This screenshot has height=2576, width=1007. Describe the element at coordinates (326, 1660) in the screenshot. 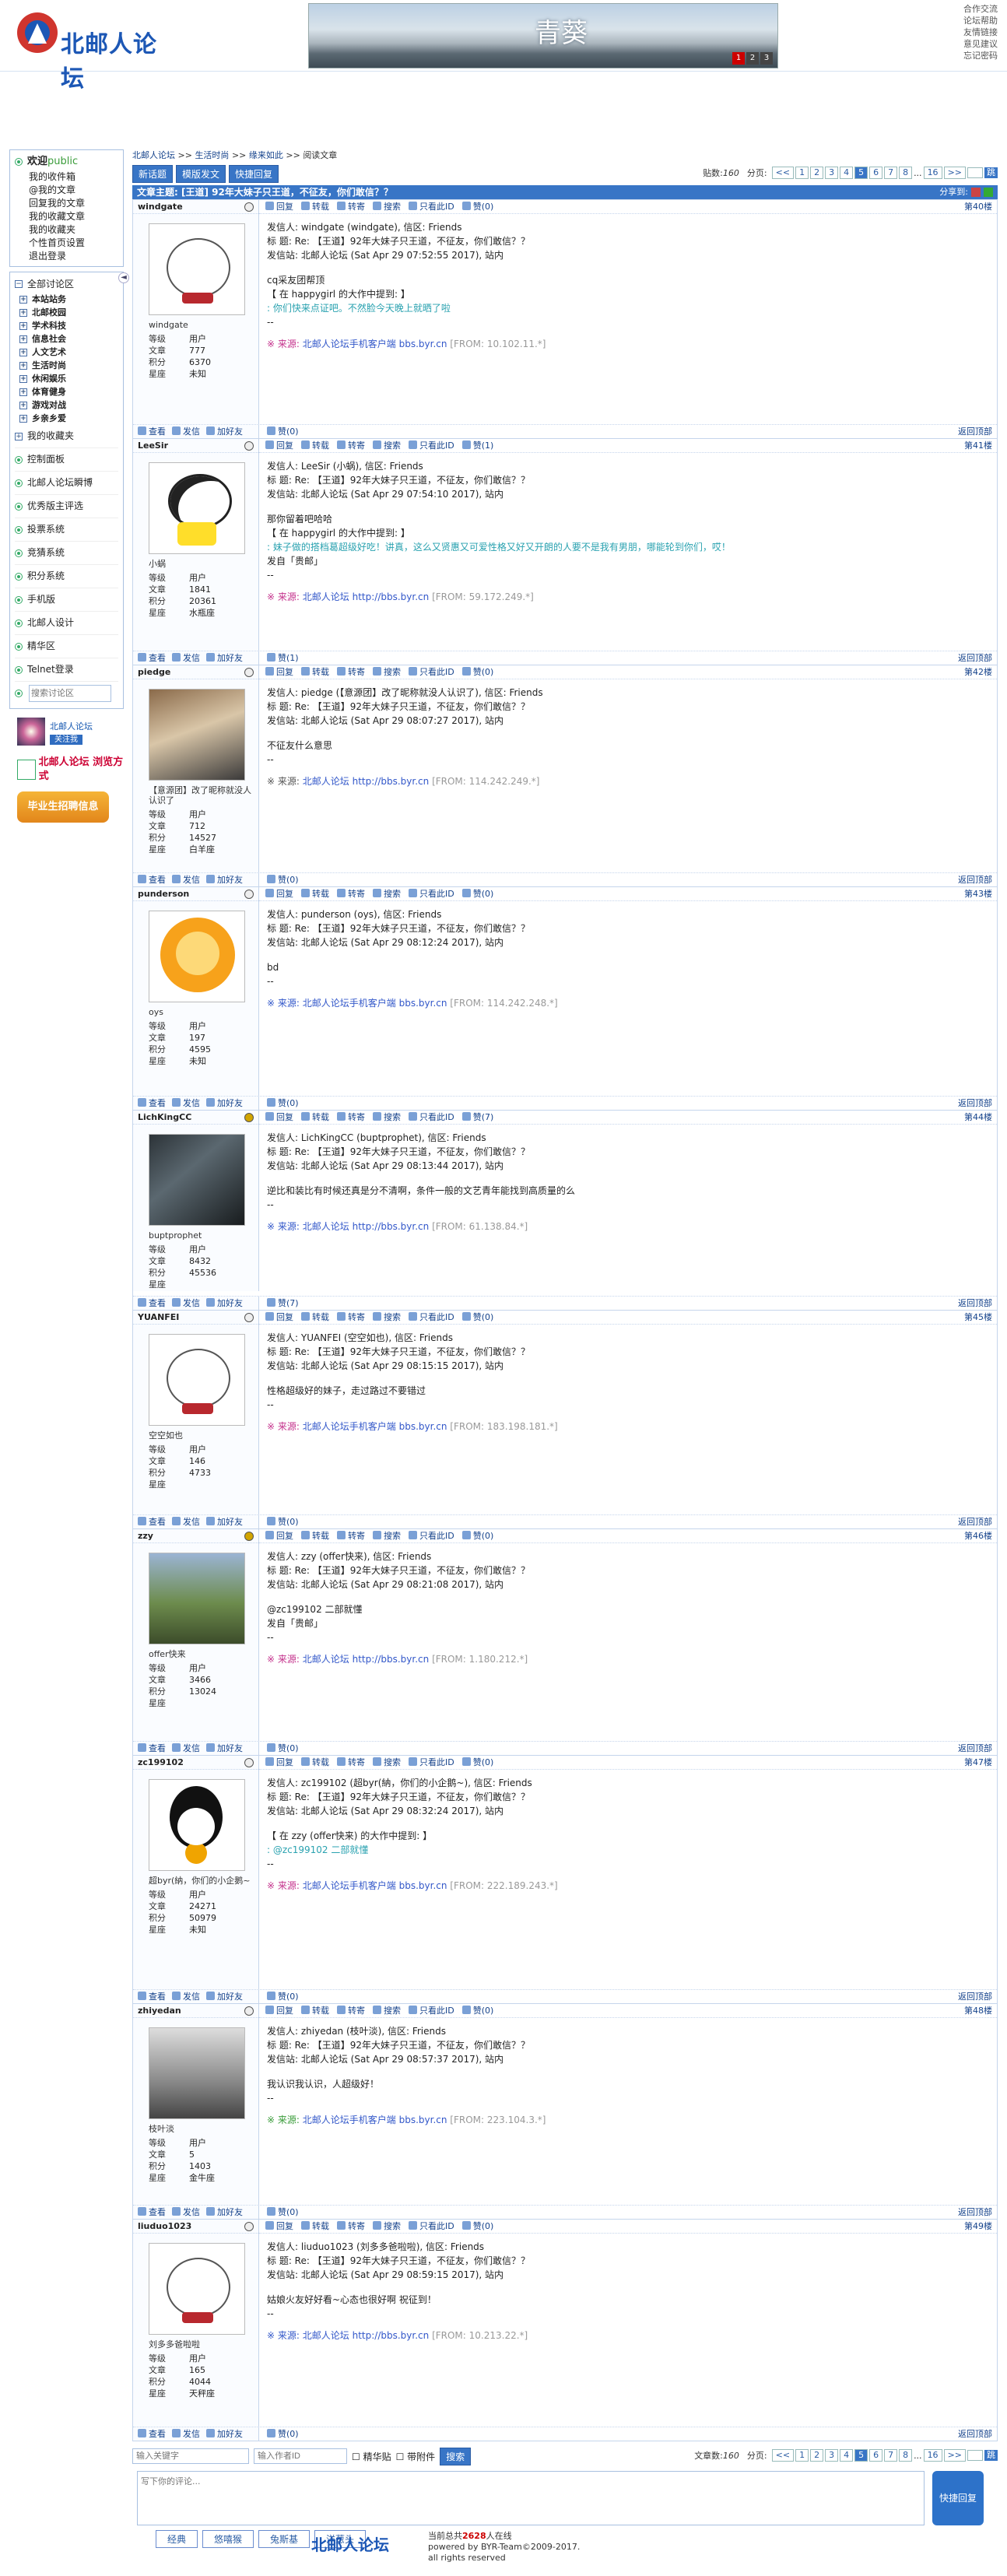

I see `source-site-link: 北邮人论坛` at that location.